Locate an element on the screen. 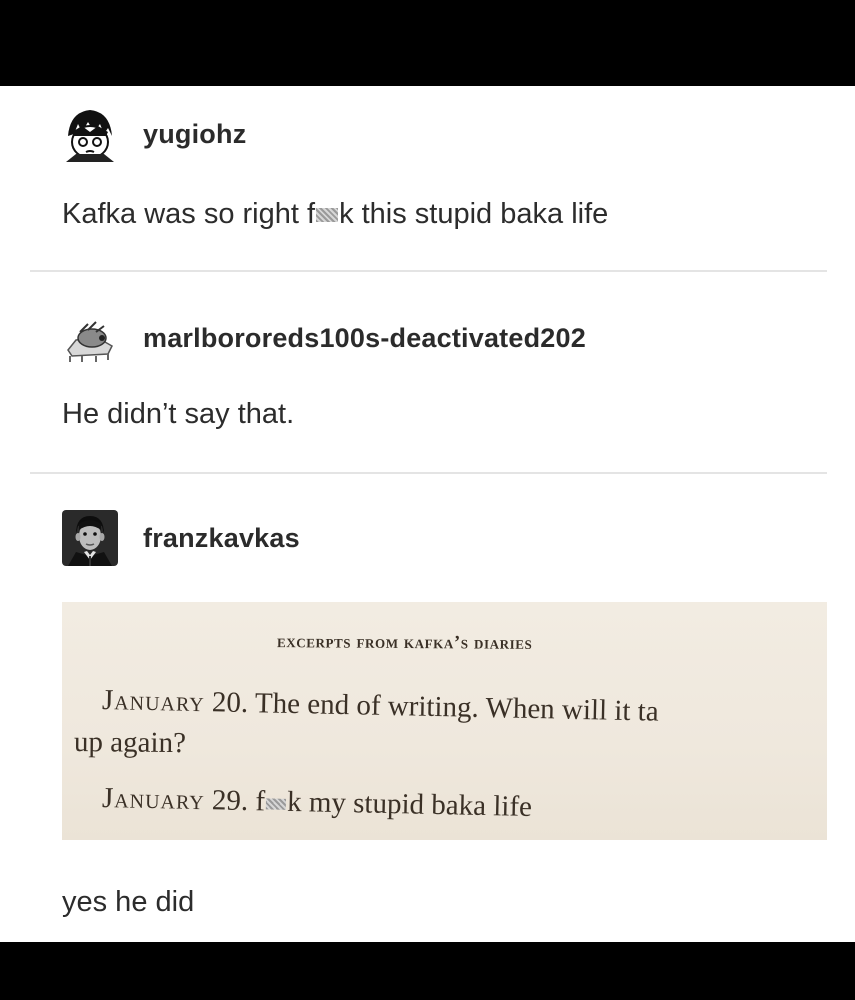 Image resolution: width=855 pixels, height=1000 pixels. post-header-franzkavkas: franzkavkas is located at coordinates (181, 538).